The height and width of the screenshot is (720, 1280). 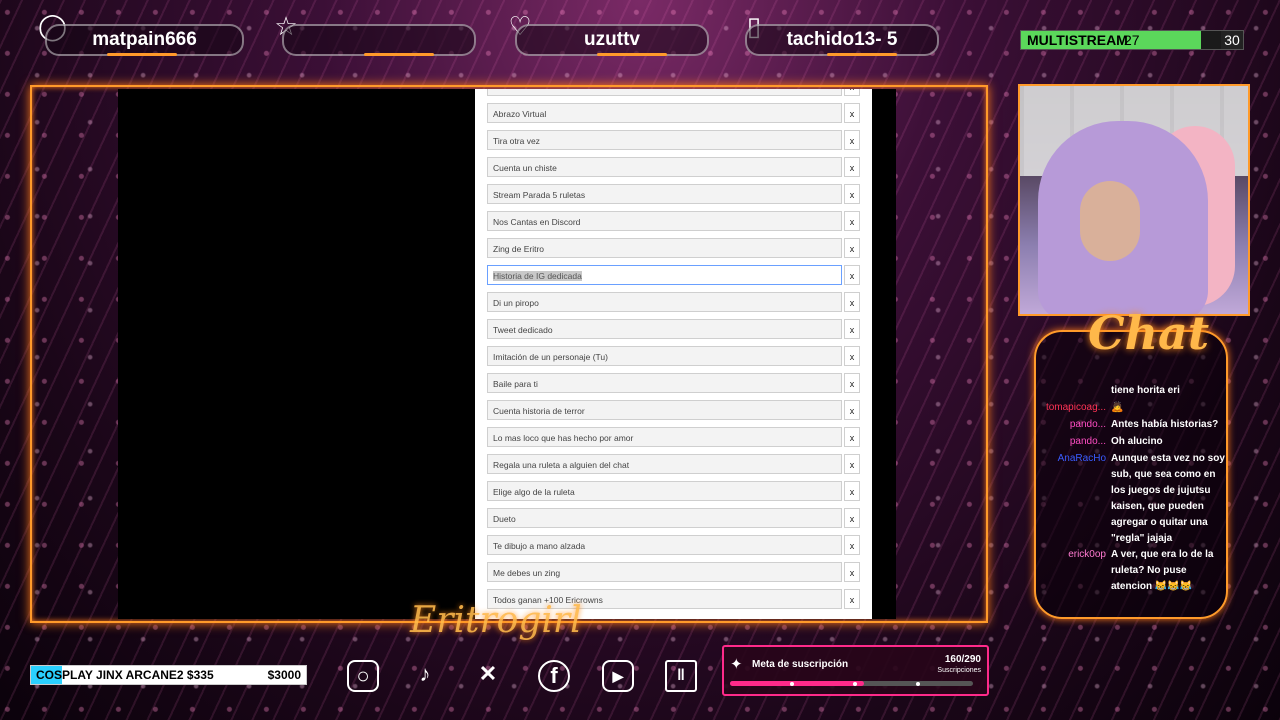 What do you see at coordinates (1077, 40) in the screenshot?
I see `multistream-label: MULTISTREAM` at bounding box center [1077, 40].